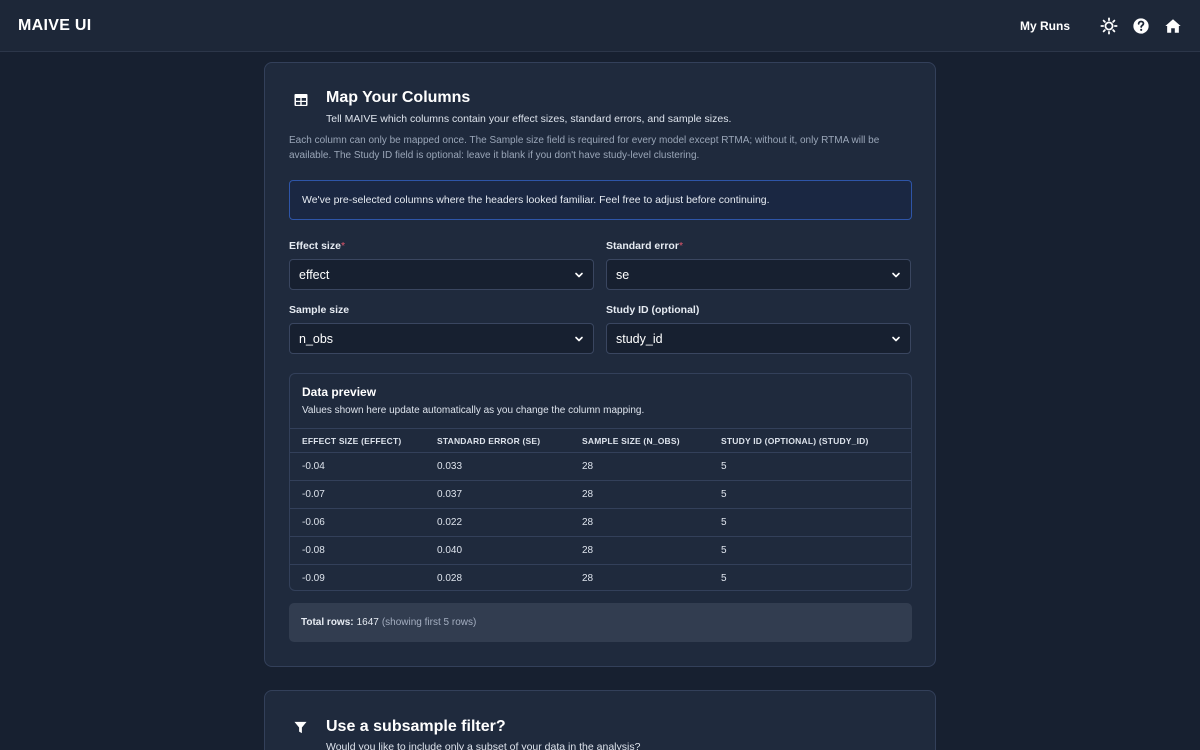  I want to click on column-header: STANDARD ERROR (SE), so click(489, 440).